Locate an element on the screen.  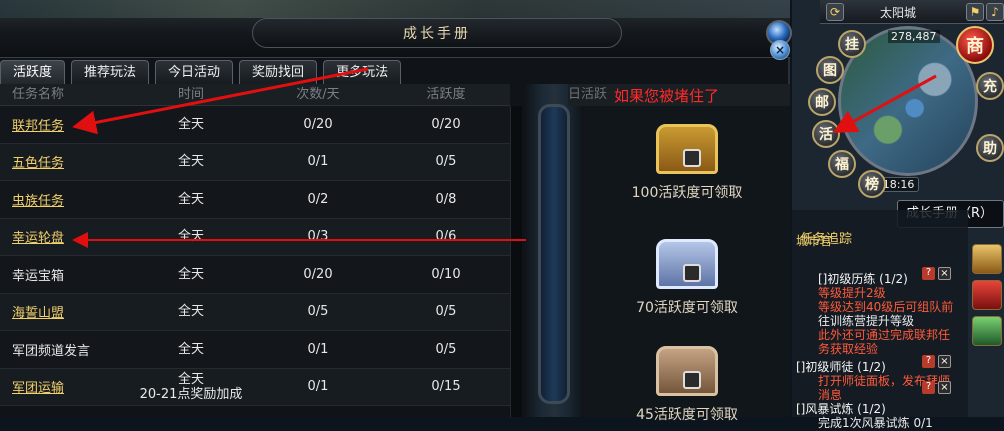
shop-button: 商 is located at coordinates (975, 45).